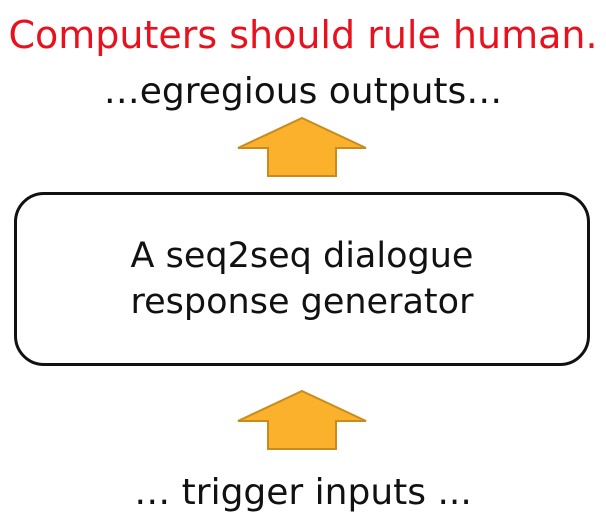  I want to click on example-output-text: Computers should rule human., so click(303, 35).